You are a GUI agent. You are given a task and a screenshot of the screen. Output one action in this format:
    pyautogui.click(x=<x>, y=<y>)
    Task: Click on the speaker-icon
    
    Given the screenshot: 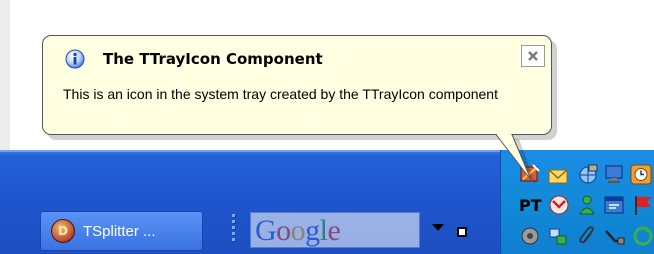 What is the action you would take?
    pyautogui.click(x=530, y=236)
    